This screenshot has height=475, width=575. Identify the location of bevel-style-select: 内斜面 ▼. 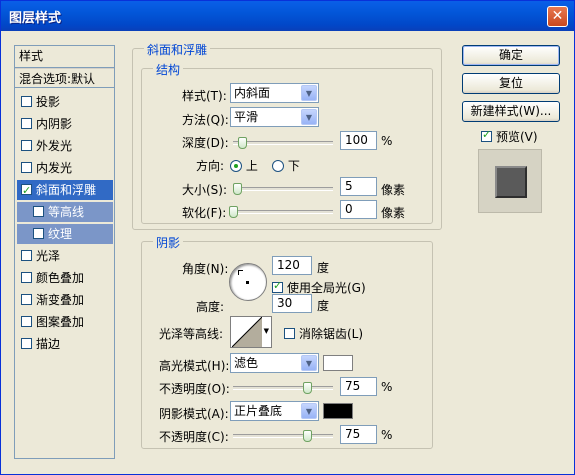
(274, 93).